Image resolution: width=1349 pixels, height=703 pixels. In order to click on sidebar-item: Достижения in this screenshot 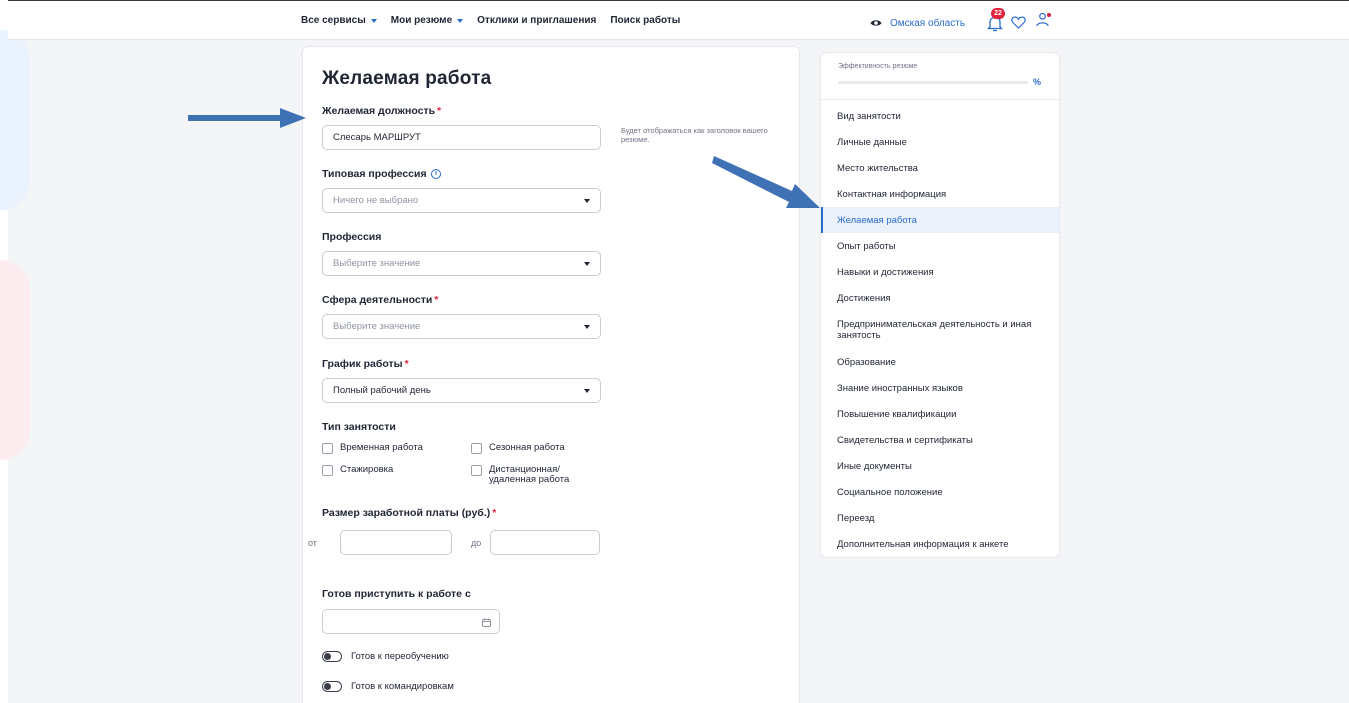, I will do `click(940, 298)`.